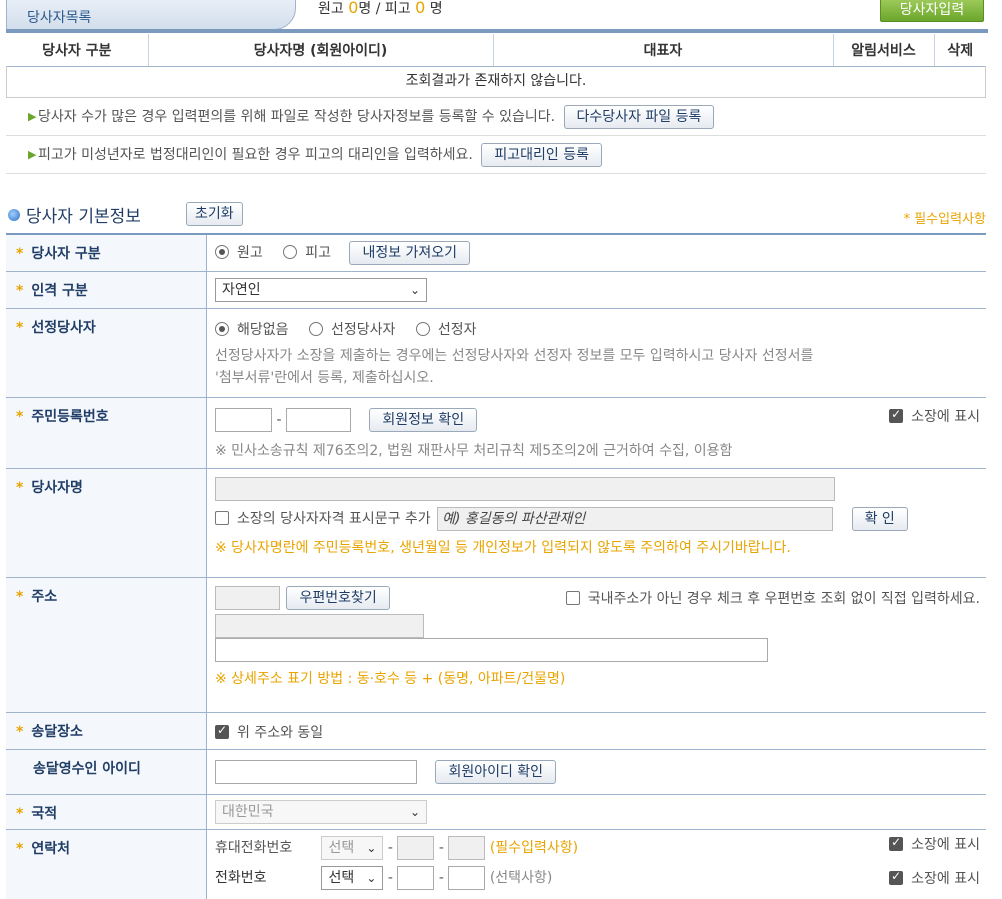  Describe the element at coordinates (416, 878) in the screenshot. I see `phone-mid-input` at that location.